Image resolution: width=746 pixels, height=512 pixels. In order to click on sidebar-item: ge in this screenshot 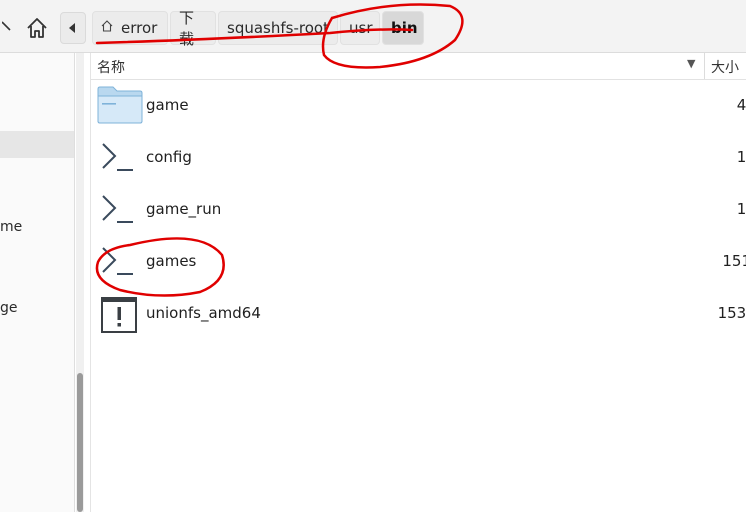, I will do `click(9, 308)`.